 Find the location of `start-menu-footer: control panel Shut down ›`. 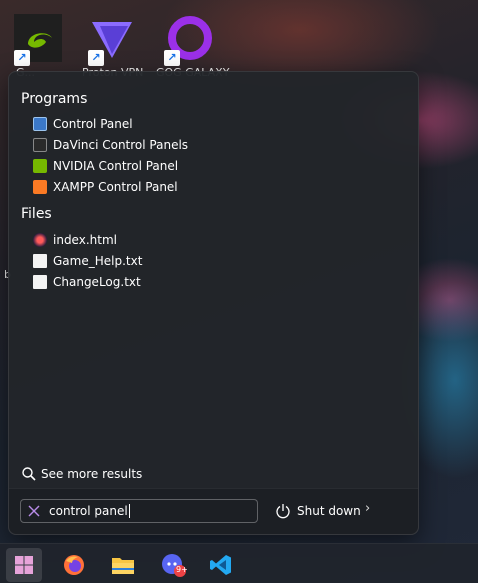

start-menu-footer: control panel Shut down › is located at coordinates (213, 511).